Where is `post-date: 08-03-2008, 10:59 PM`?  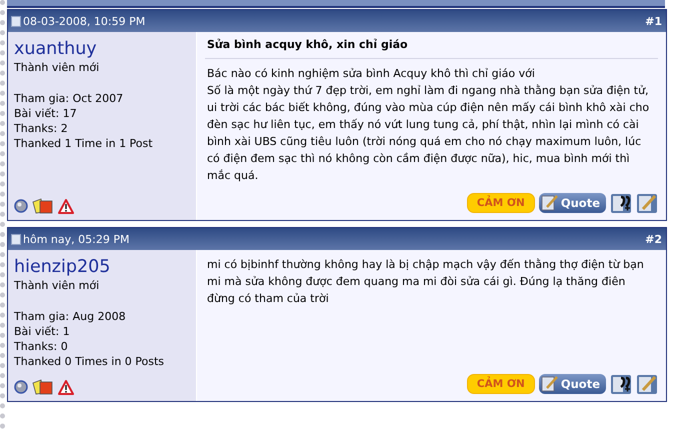
post-date: 08-03-2008, 10:59 PM is located at coordinates (84, 21).